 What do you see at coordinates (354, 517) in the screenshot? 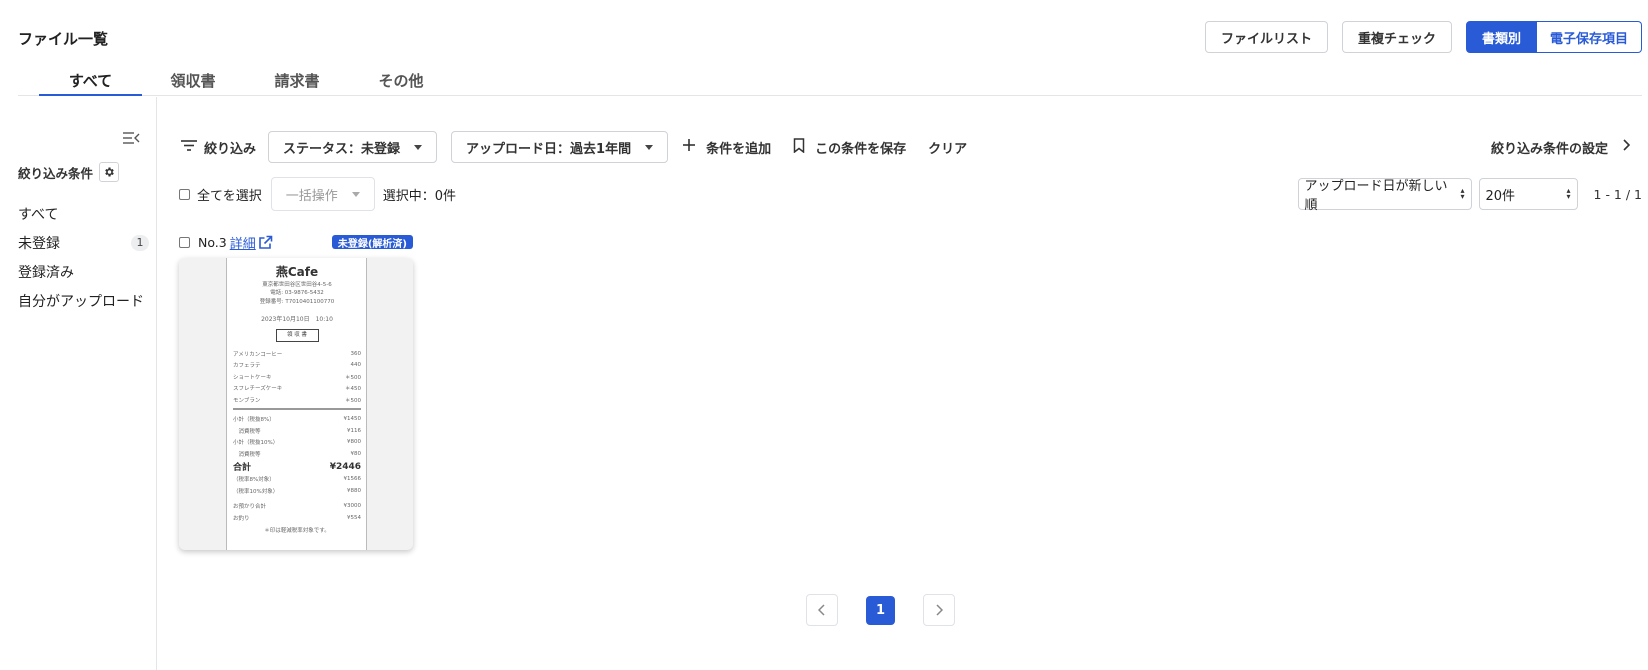
I see `receipt-payment-price: ¥554` at bounding box center [354, 517].